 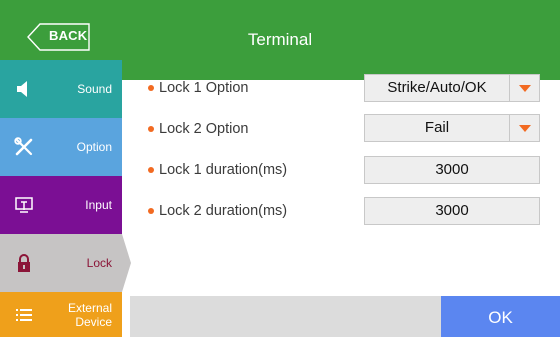 What do you see at coordinates (223, 170) in the screenshot?
I see `setting-label: Lock 1 duration(ms)` at bounding box center [223, 170].